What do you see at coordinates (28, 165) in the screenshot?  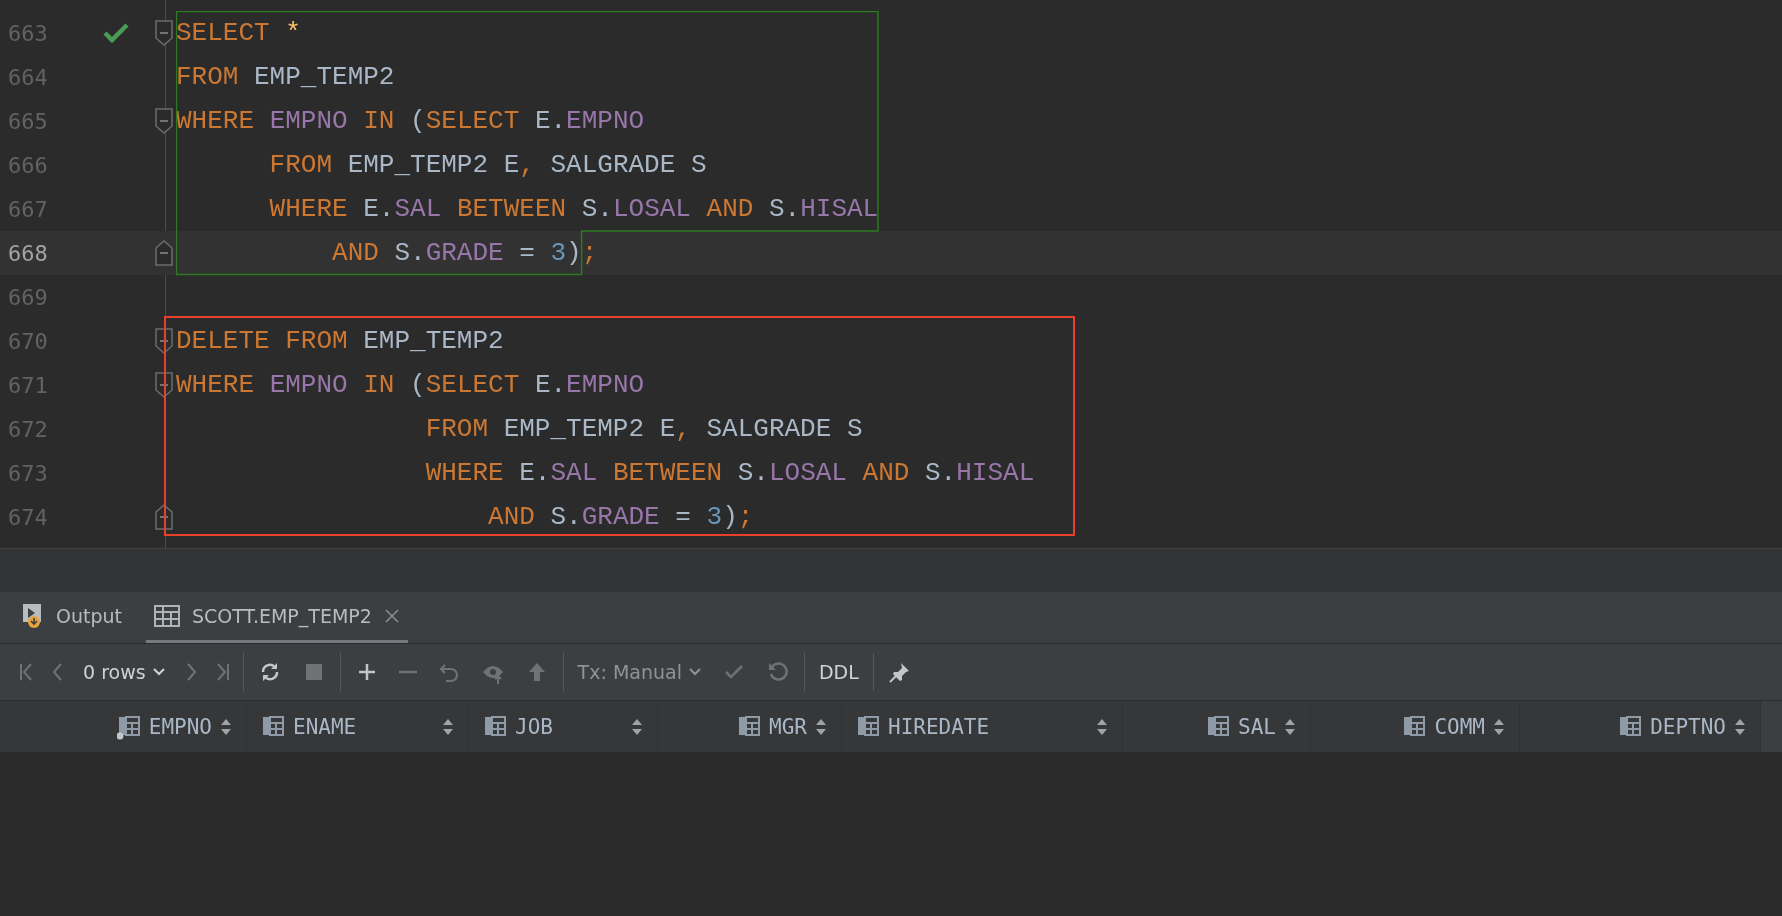 I see `line-number: 666` at bounding box center [28, 165].